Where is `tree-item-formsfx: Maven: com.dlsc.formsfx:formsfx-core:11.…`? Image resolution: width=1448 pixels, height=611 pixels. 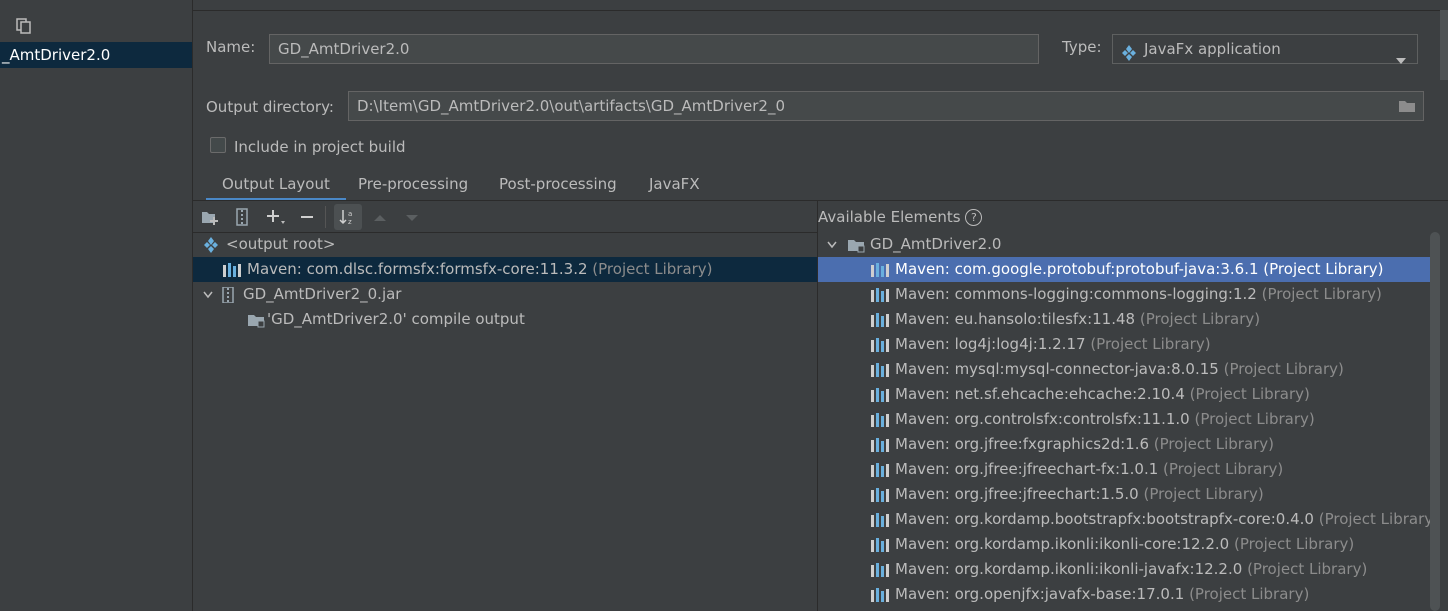 tree-item-formsfx: Maven: com.dlsc.formsfx:formsfx-core:11.… is located at coordinates (505, 269).